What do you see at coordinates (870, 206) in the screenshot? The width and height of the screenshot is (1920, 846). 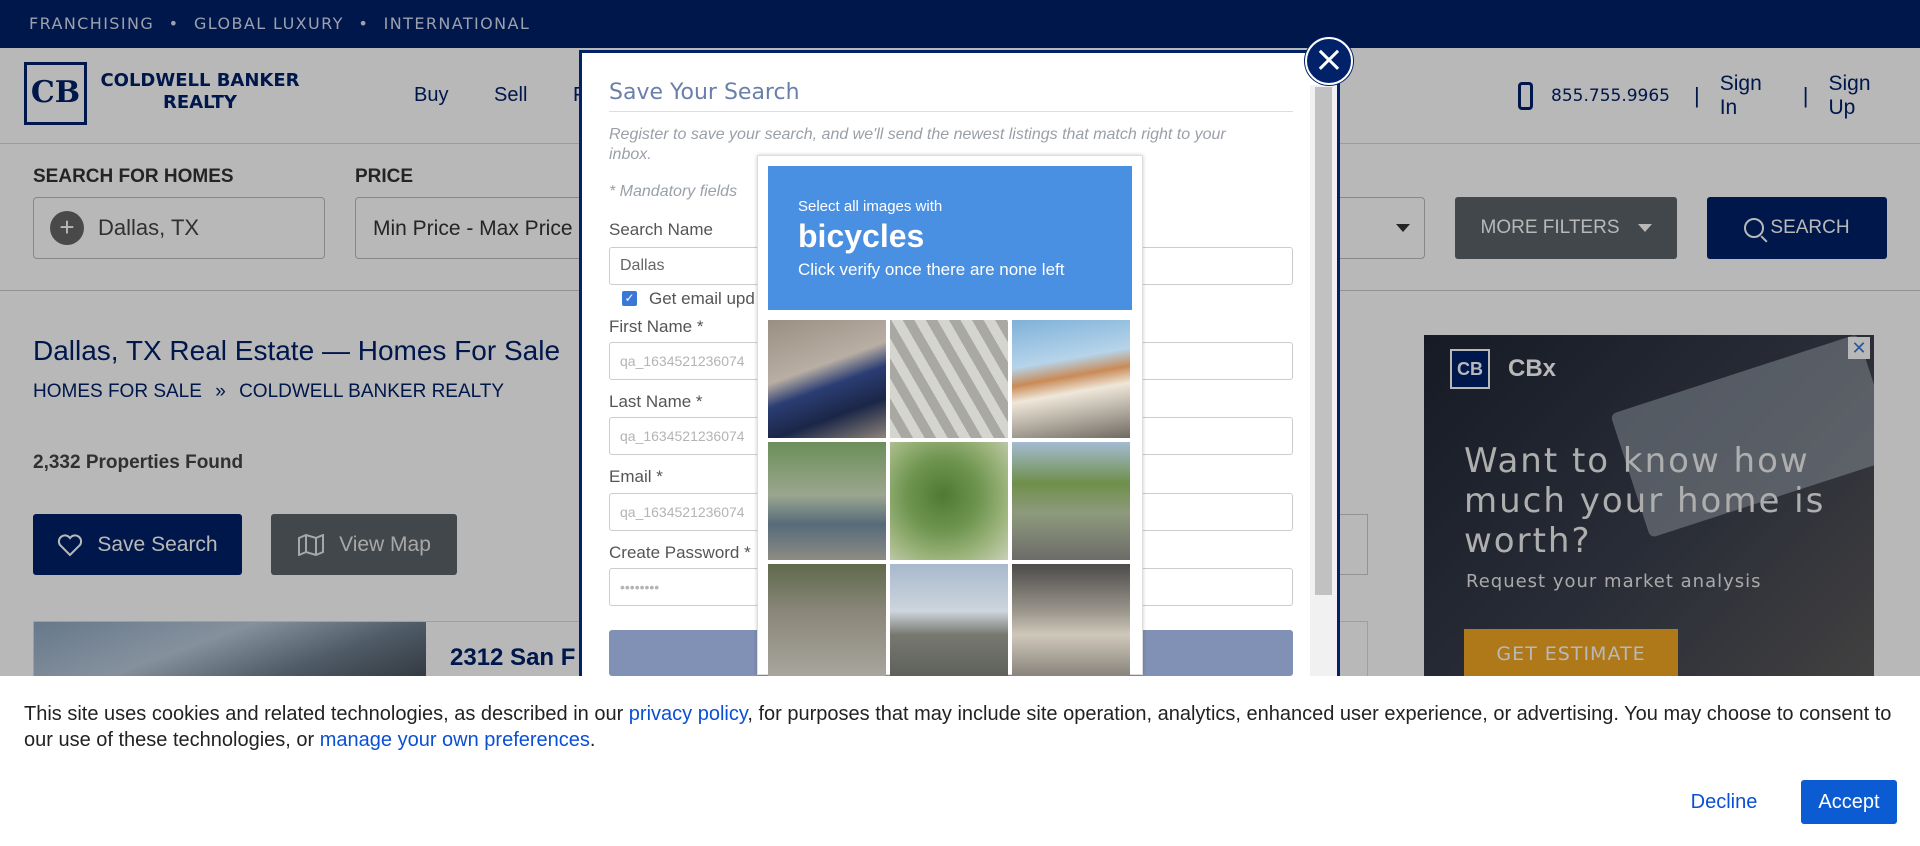 I see `captcha-select-text: Select all images with` at bounding box center [870, 206].